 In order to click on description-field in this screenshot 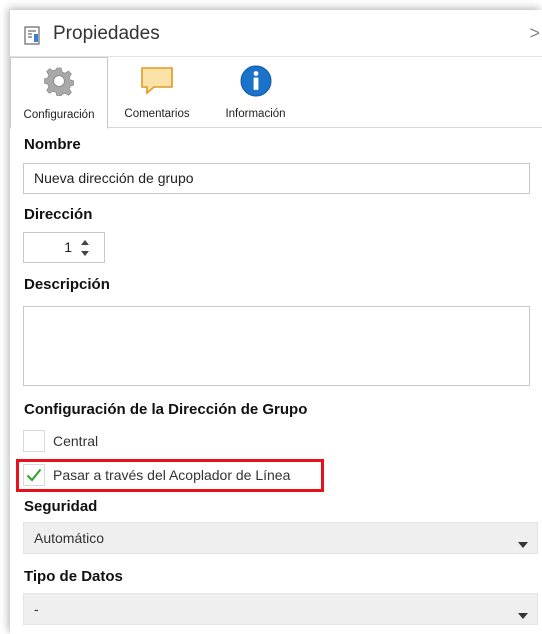, I will do `click(276, 346)`.